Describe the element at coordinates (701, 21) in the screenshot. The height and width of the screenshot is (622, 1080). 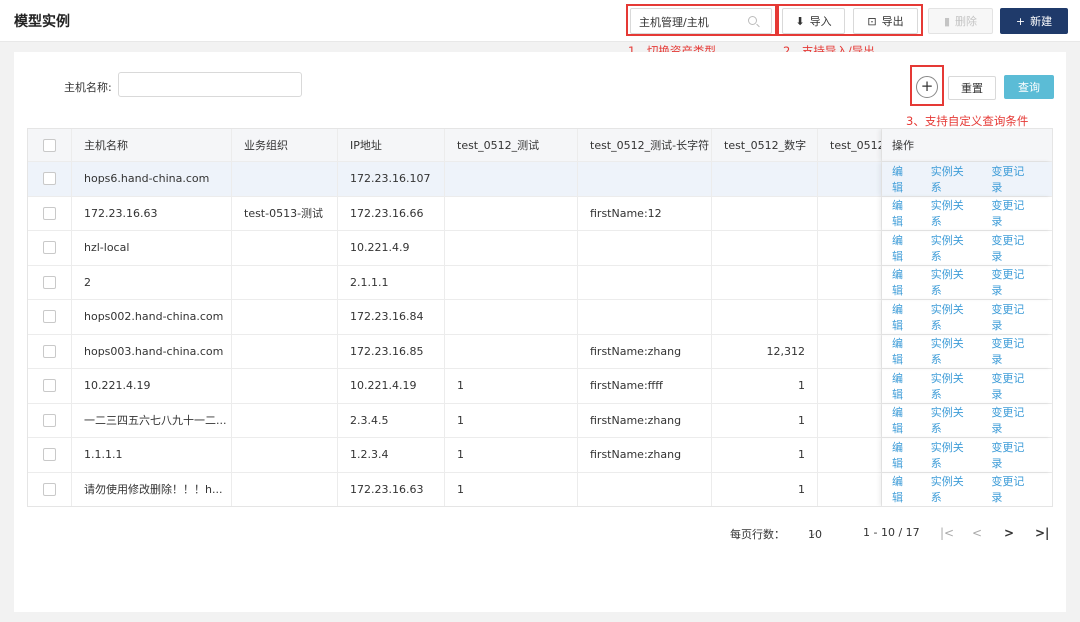
I see `asset-type-select: 主机管理/主机` at that location.